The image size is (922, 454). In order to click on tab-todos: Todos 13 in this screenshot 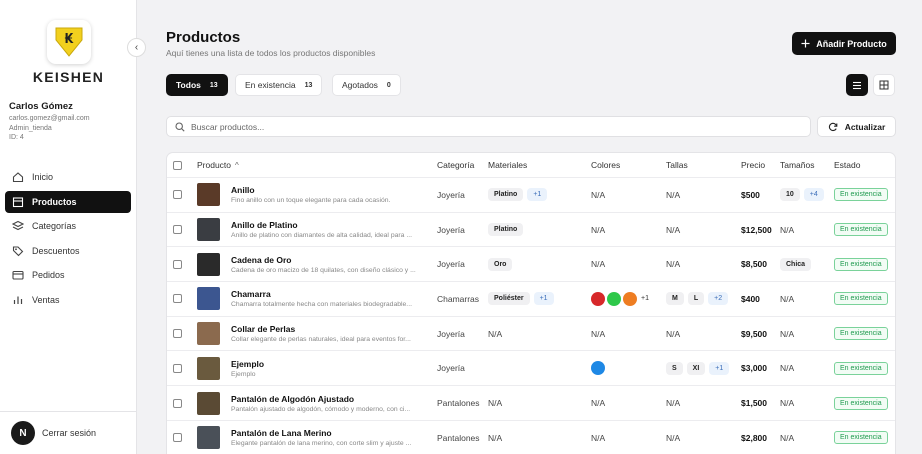, I will do `click(197, 85)`.